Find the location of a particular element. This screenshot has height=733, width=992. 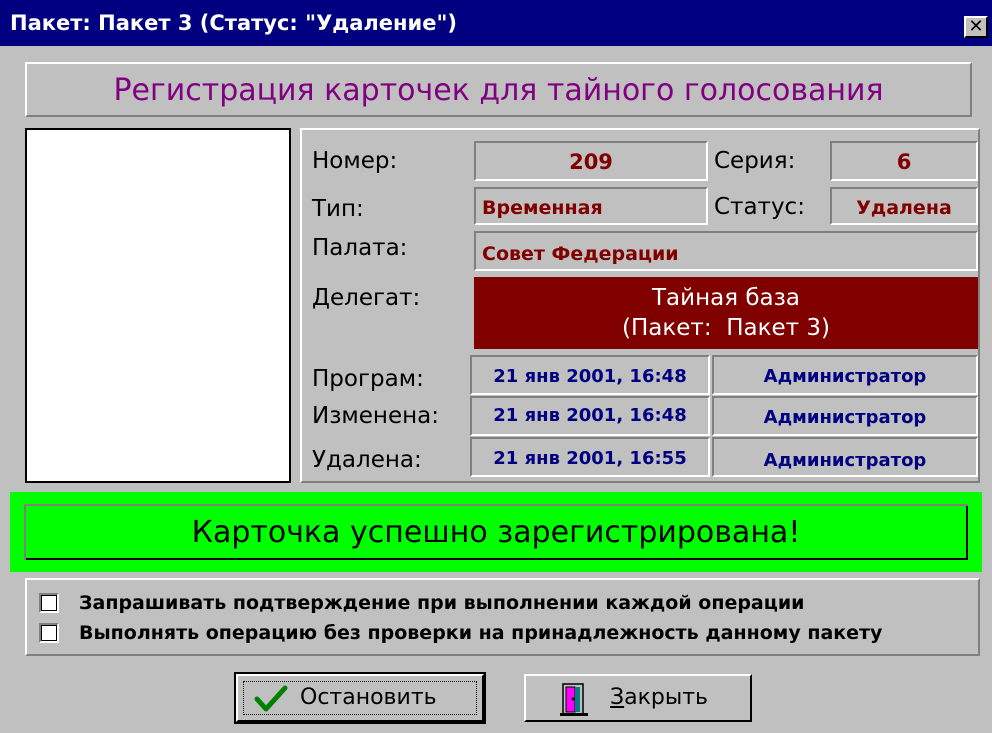

type-value: Временная is located at coordinates (542, 208).